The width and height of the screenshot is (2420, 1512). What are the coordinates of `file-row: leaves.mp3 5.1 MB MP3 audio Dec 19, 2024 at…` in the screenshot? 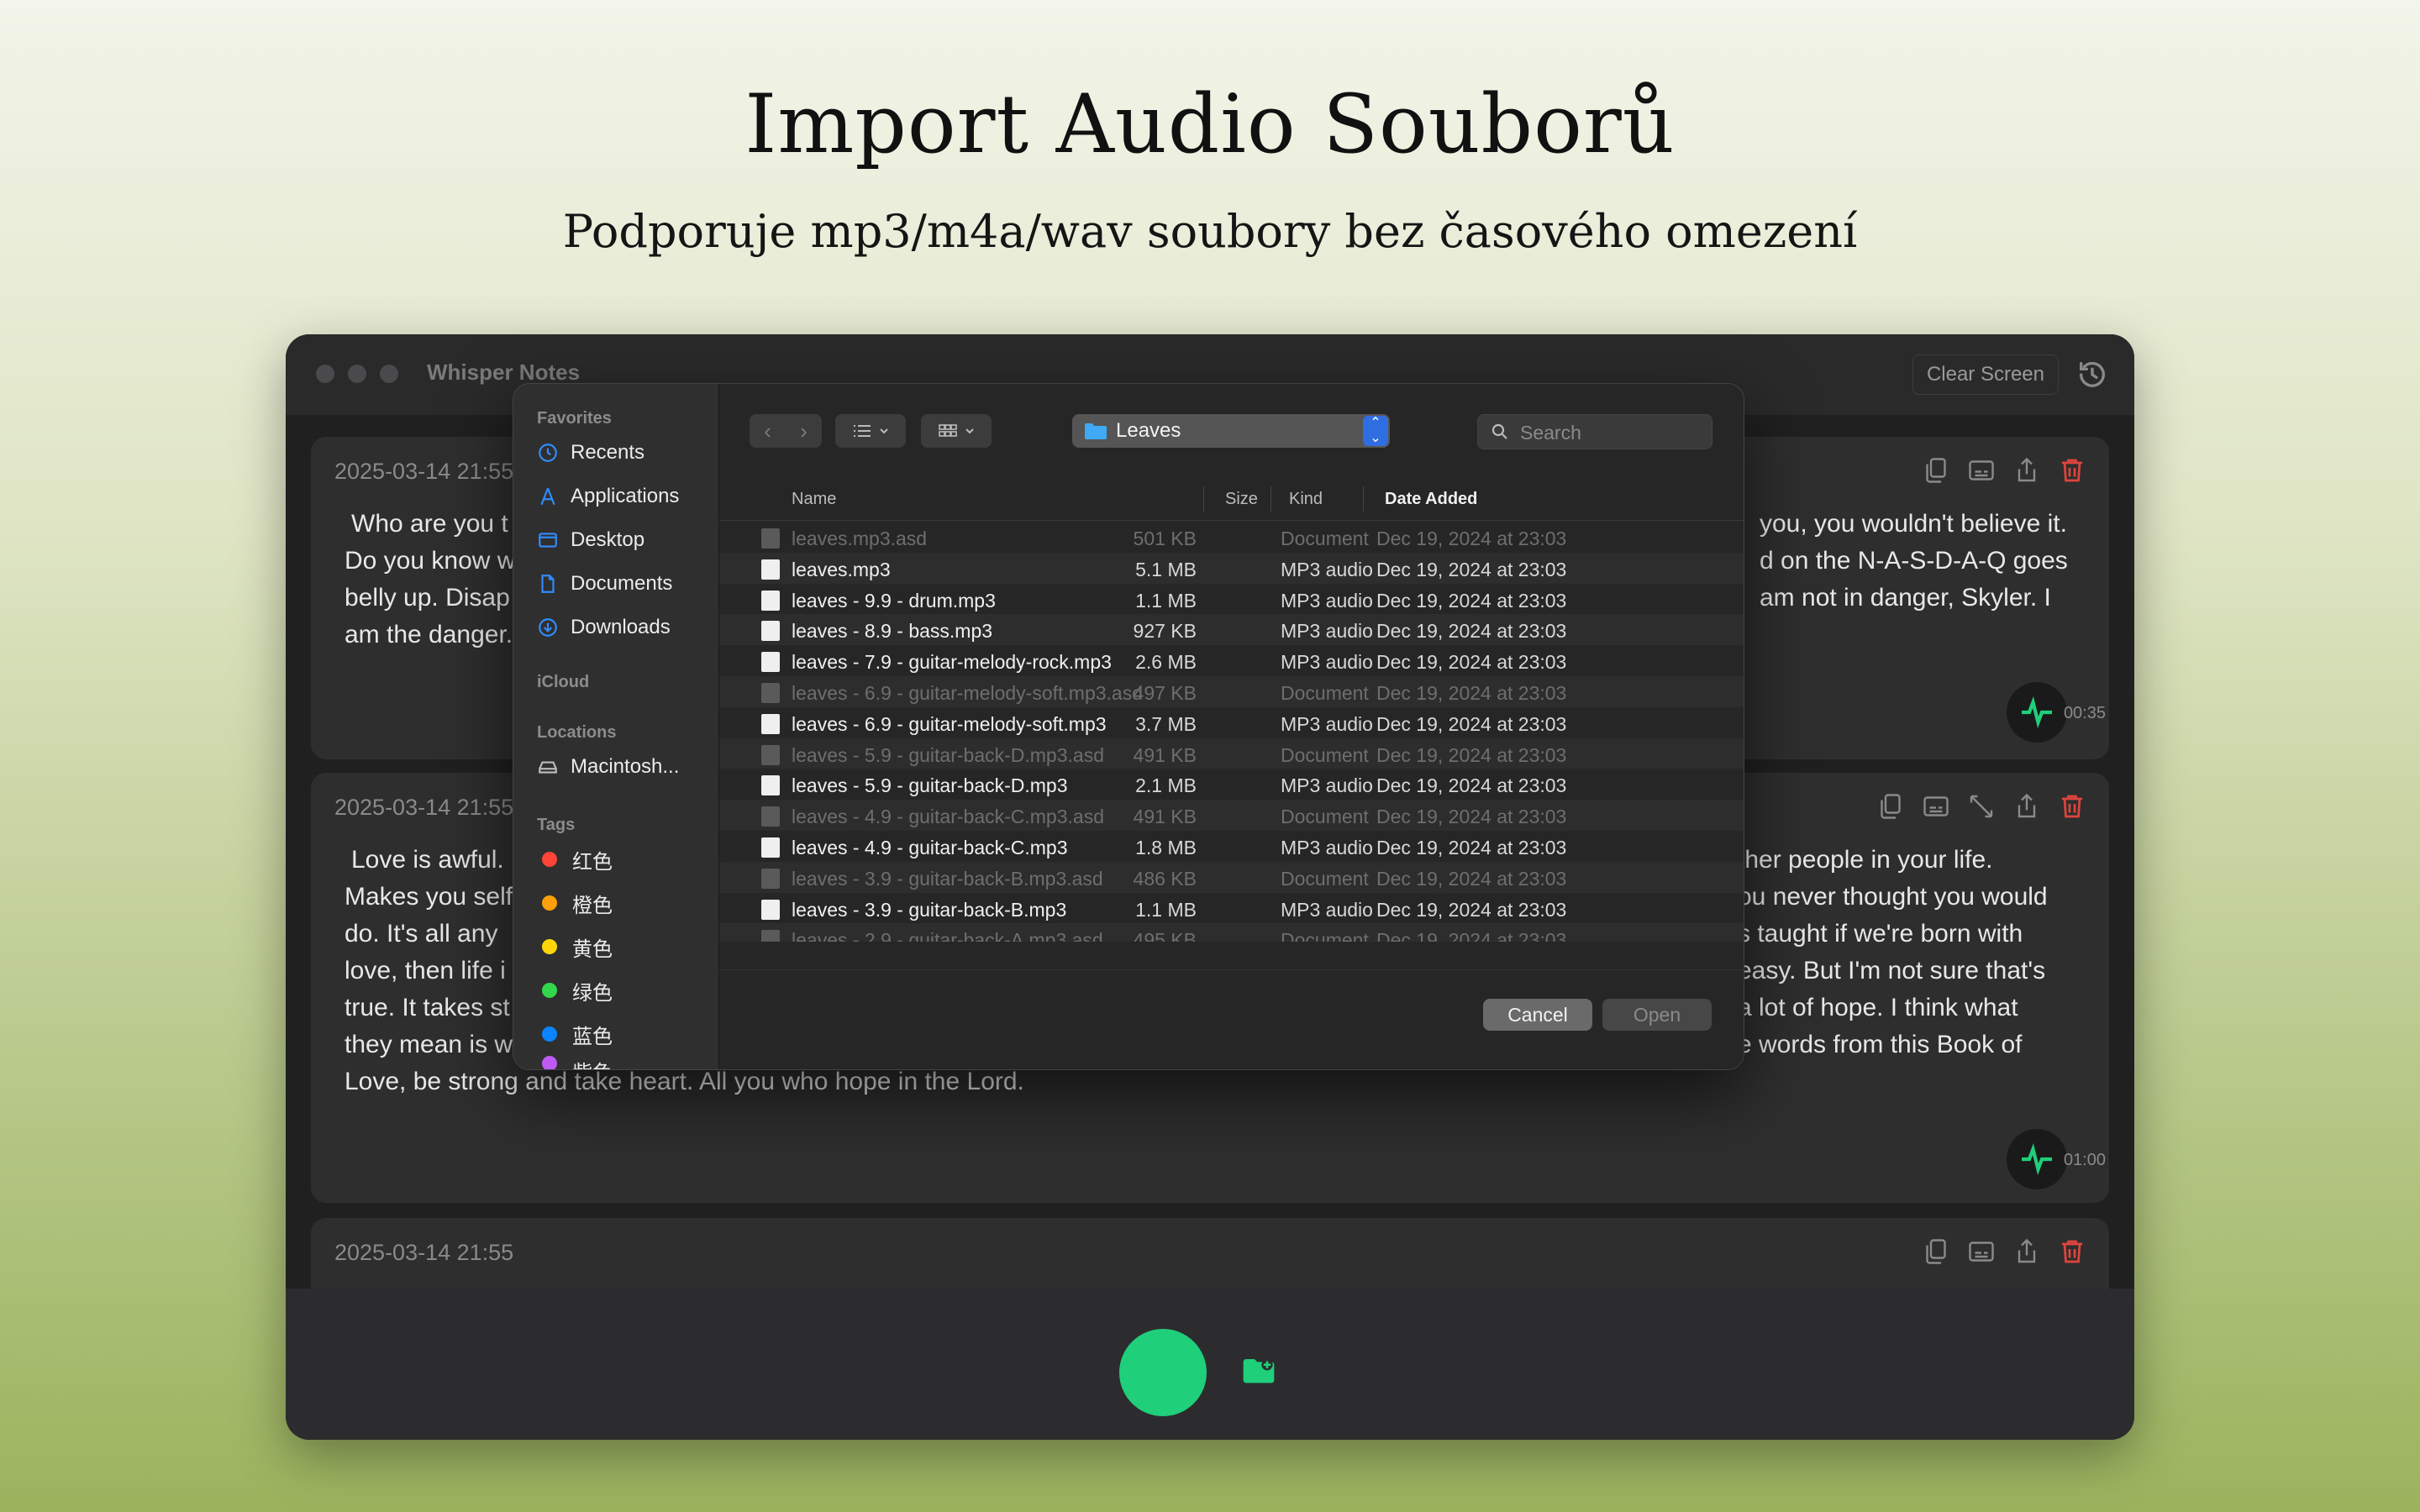 It's located at (1231, 568).